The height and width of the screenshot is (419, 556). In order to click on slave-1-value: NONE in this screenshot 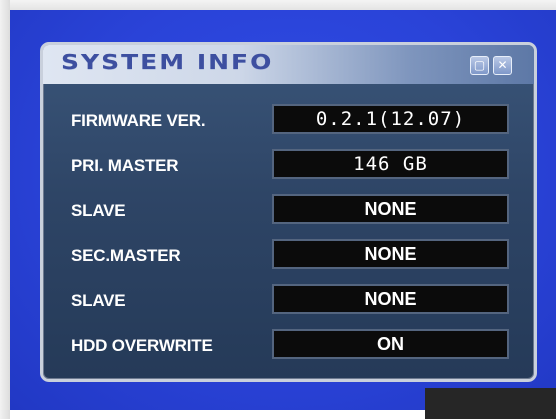, I will do `click(390, 209)`.